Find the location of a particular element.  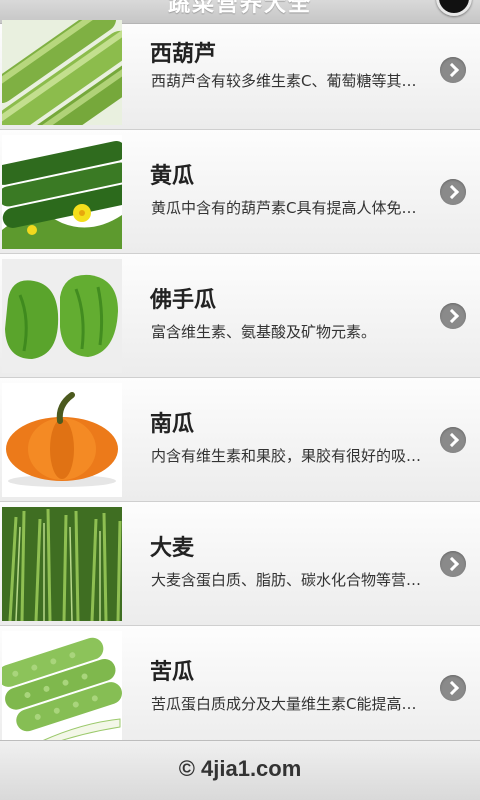

barley-image is located at coordinates (62, 564).